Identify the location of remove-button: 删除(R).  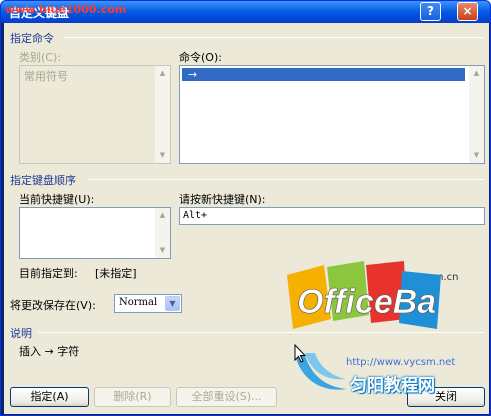
(132, 397).